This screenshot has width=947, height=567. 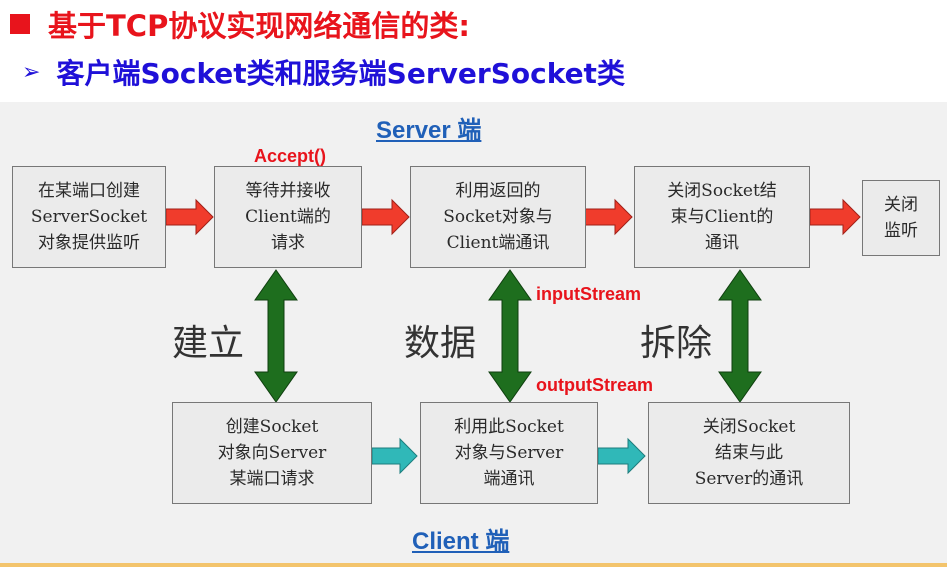 I want to click on teardown-label: 拆除, so click(x=676, y=343).